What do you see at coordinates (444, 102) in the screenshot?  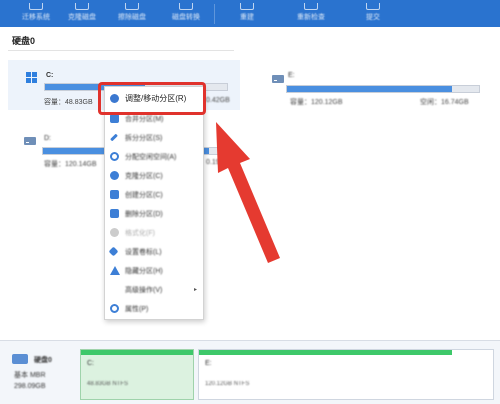 I see `partition-e-free: 空闲：16.74GB` at bounding box center [444, 102].